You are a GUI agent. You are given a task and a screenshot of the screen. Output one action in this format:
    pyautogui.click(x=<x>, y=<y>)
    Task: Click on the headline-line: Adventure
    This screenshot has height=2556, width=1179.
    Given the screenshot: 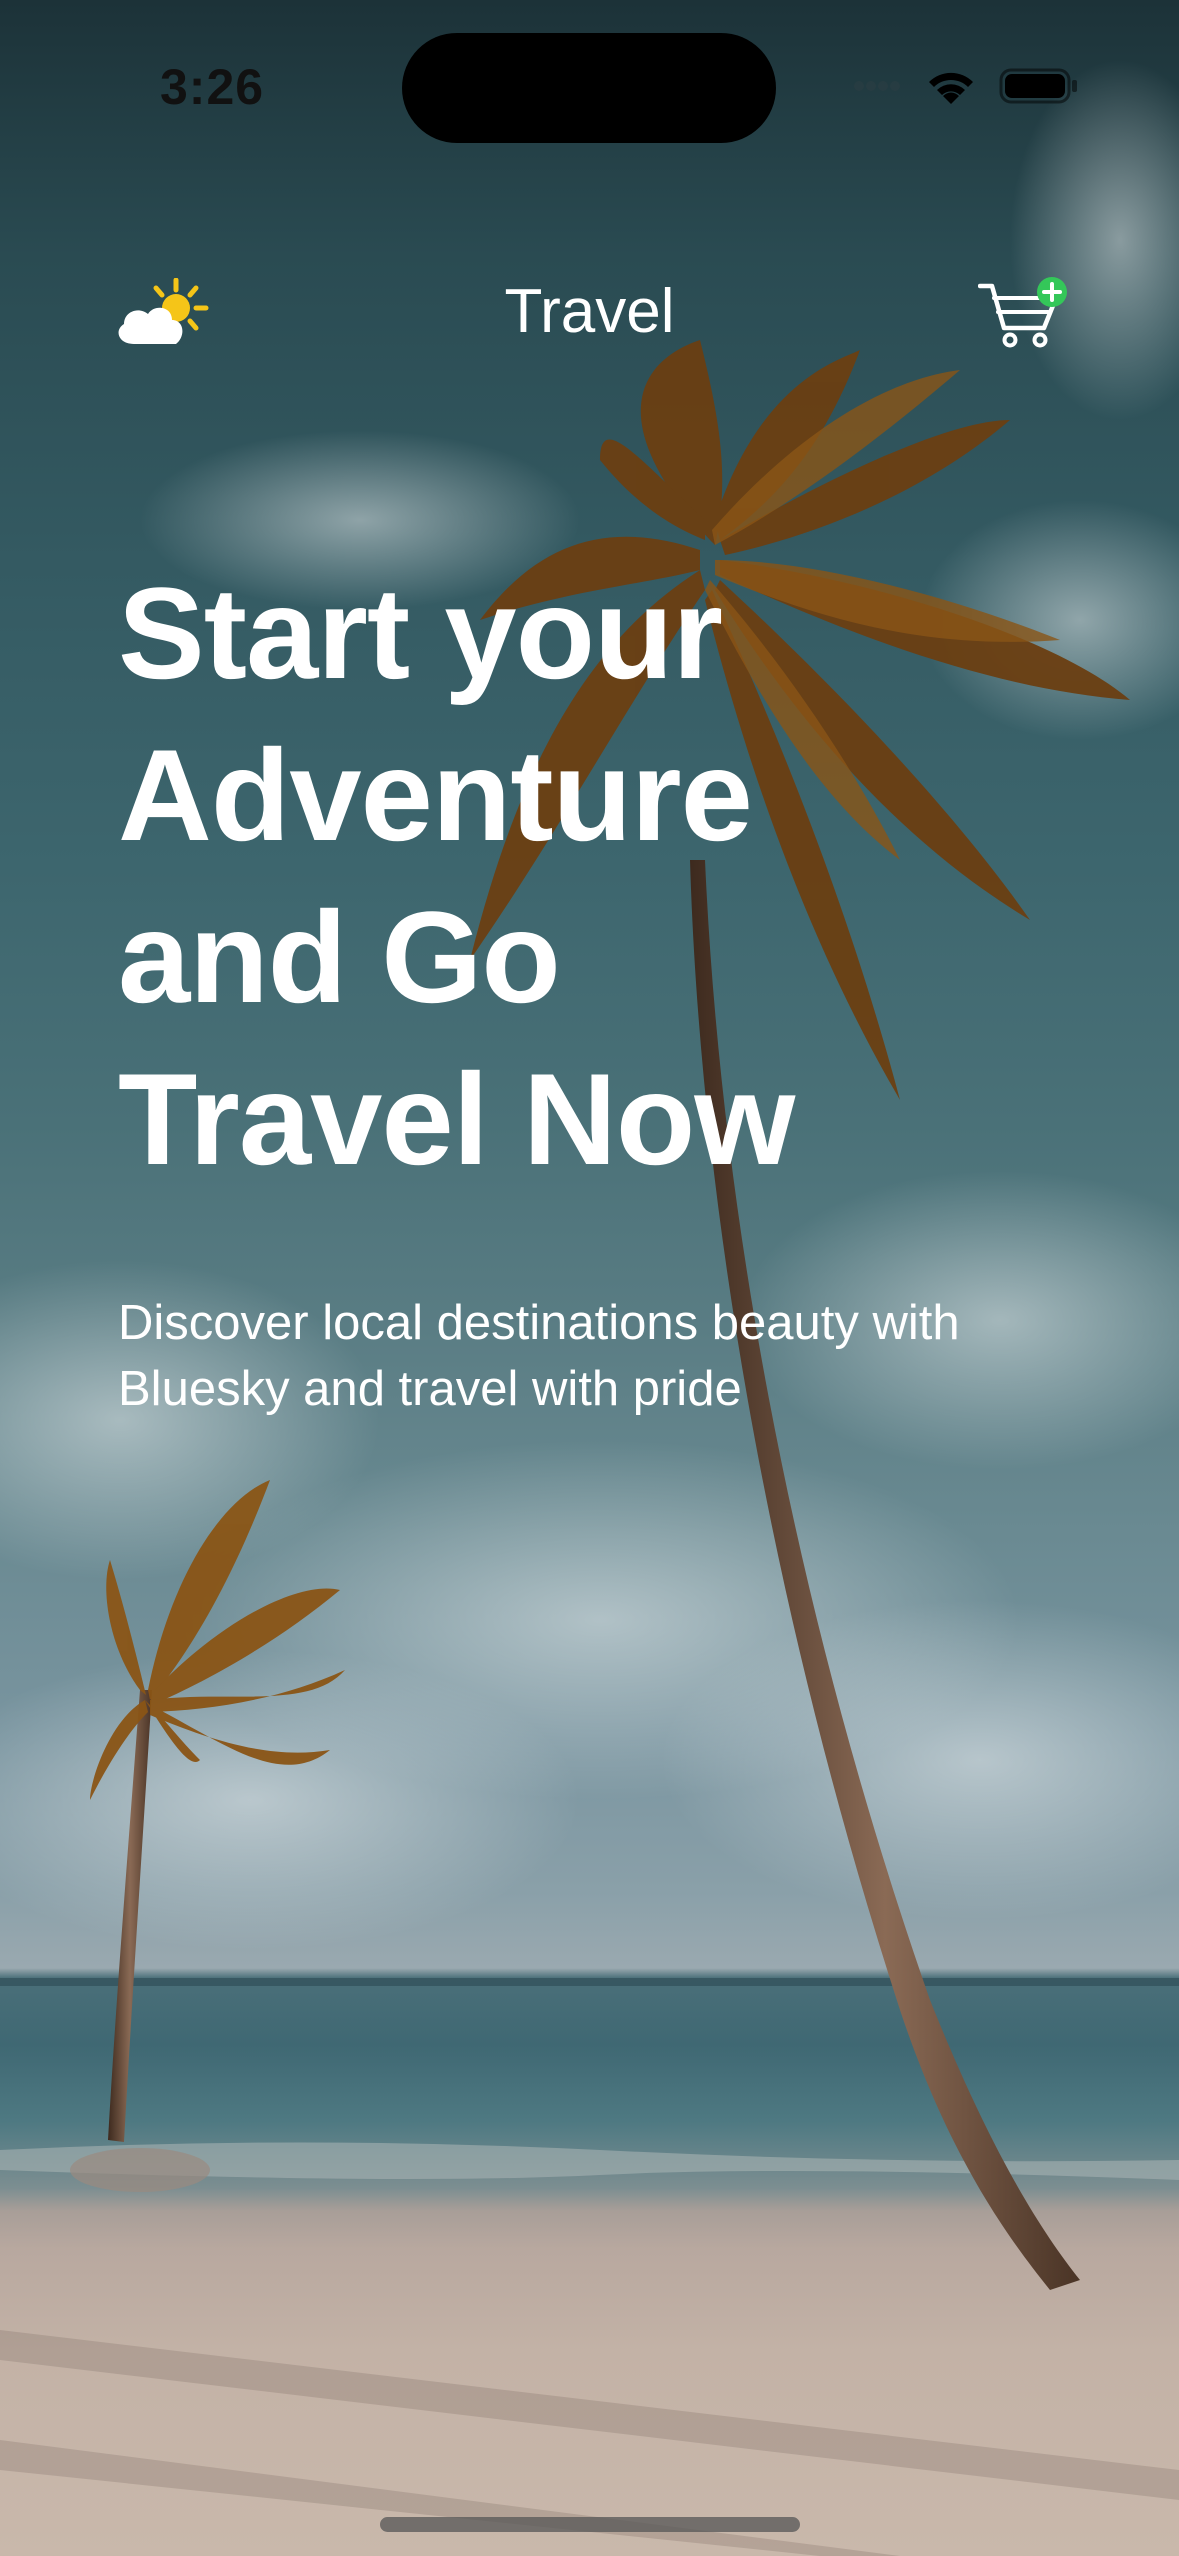 What is the action you would take?
    pyautogui.click(x=435, y=795)
    